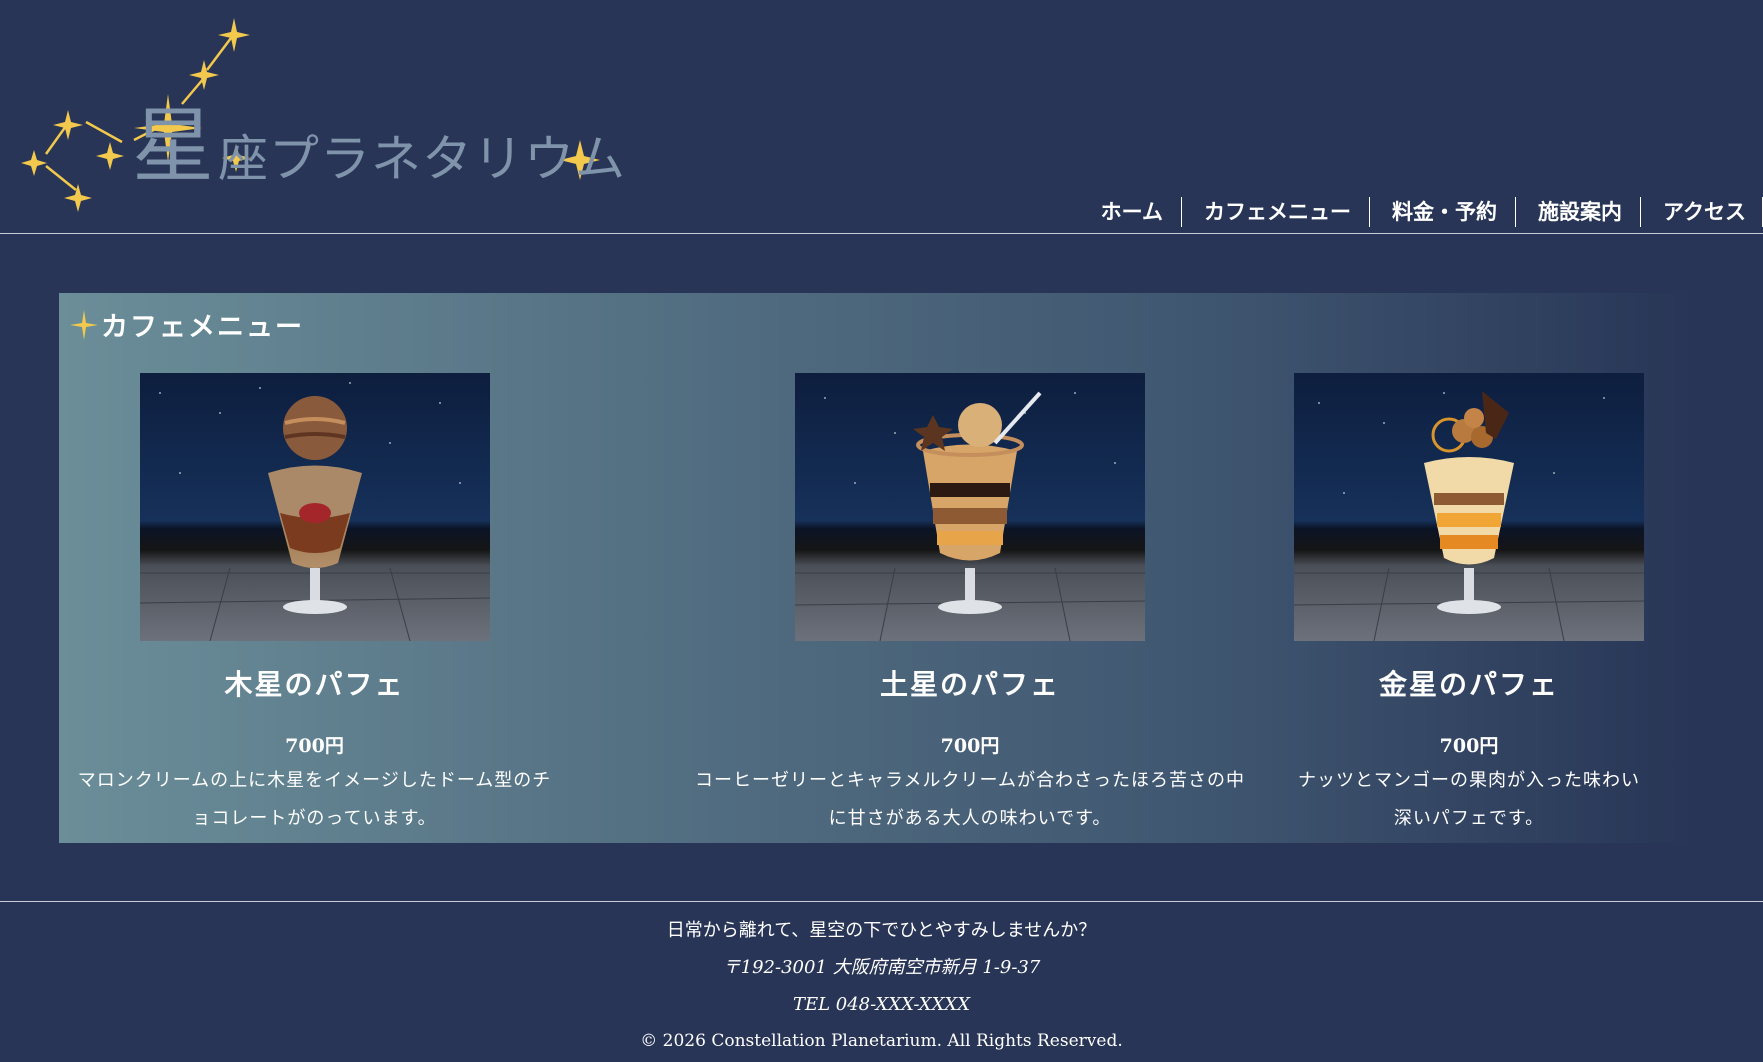 The height and width of the screenshot is (1062, 1763). I want to click on footer-tagline: 日常から離れて、星空の下でひとやすみしませんか？, so click(881, 930).